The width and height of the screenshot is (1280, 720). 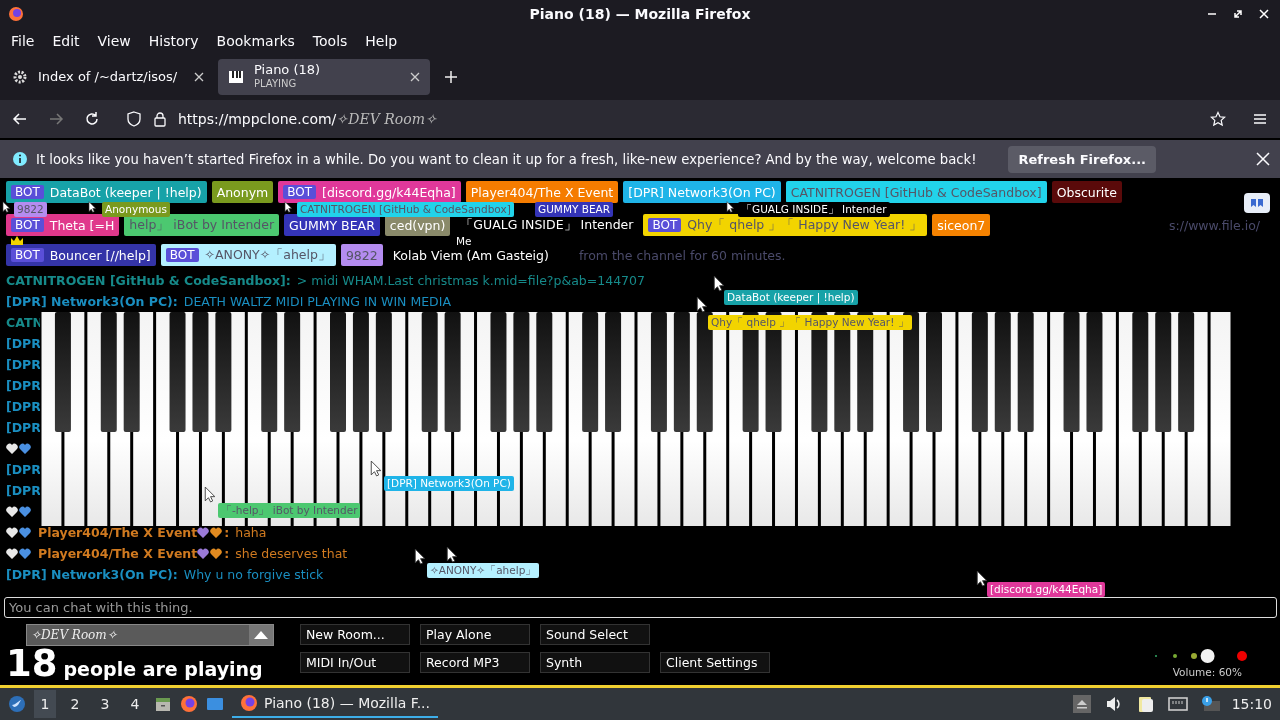 I want to click on browser-tab: Index of /~dartz/isos/, so click(x=108, y=77).